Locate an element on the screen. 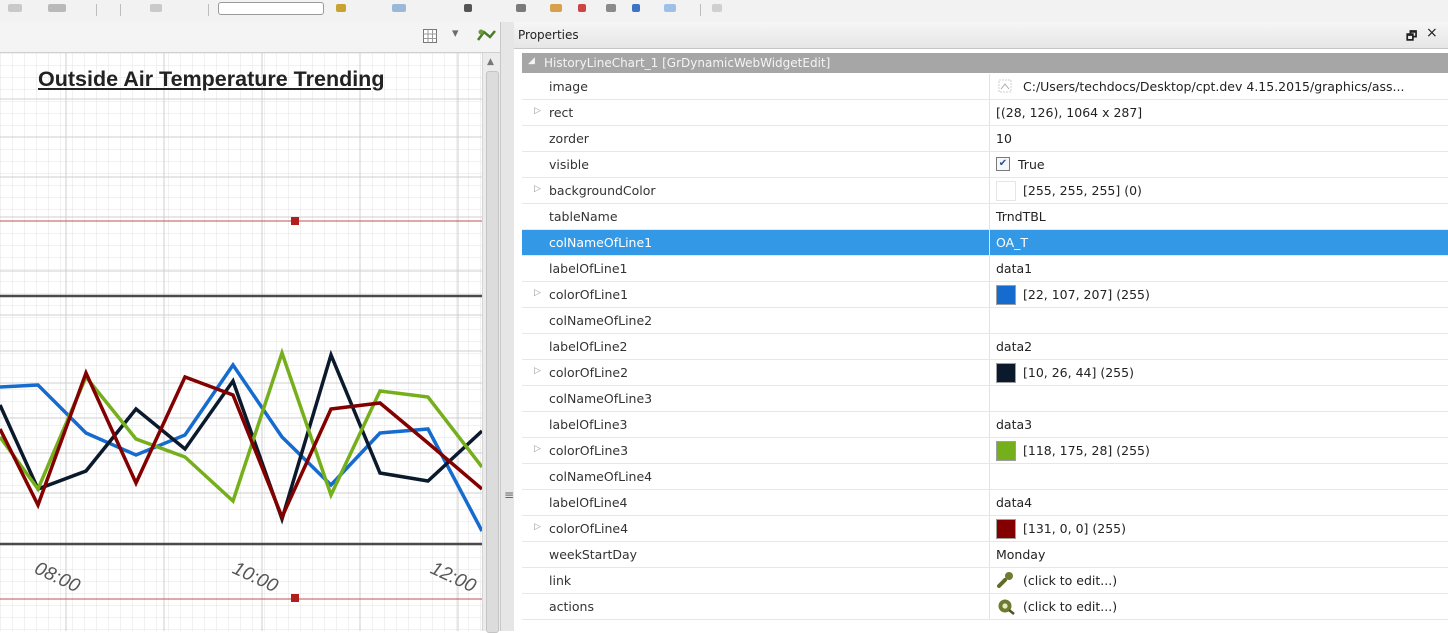 The width and height of the screenshot is (1448, 633). property-value: data4 is located at coordinates (1014, 502).